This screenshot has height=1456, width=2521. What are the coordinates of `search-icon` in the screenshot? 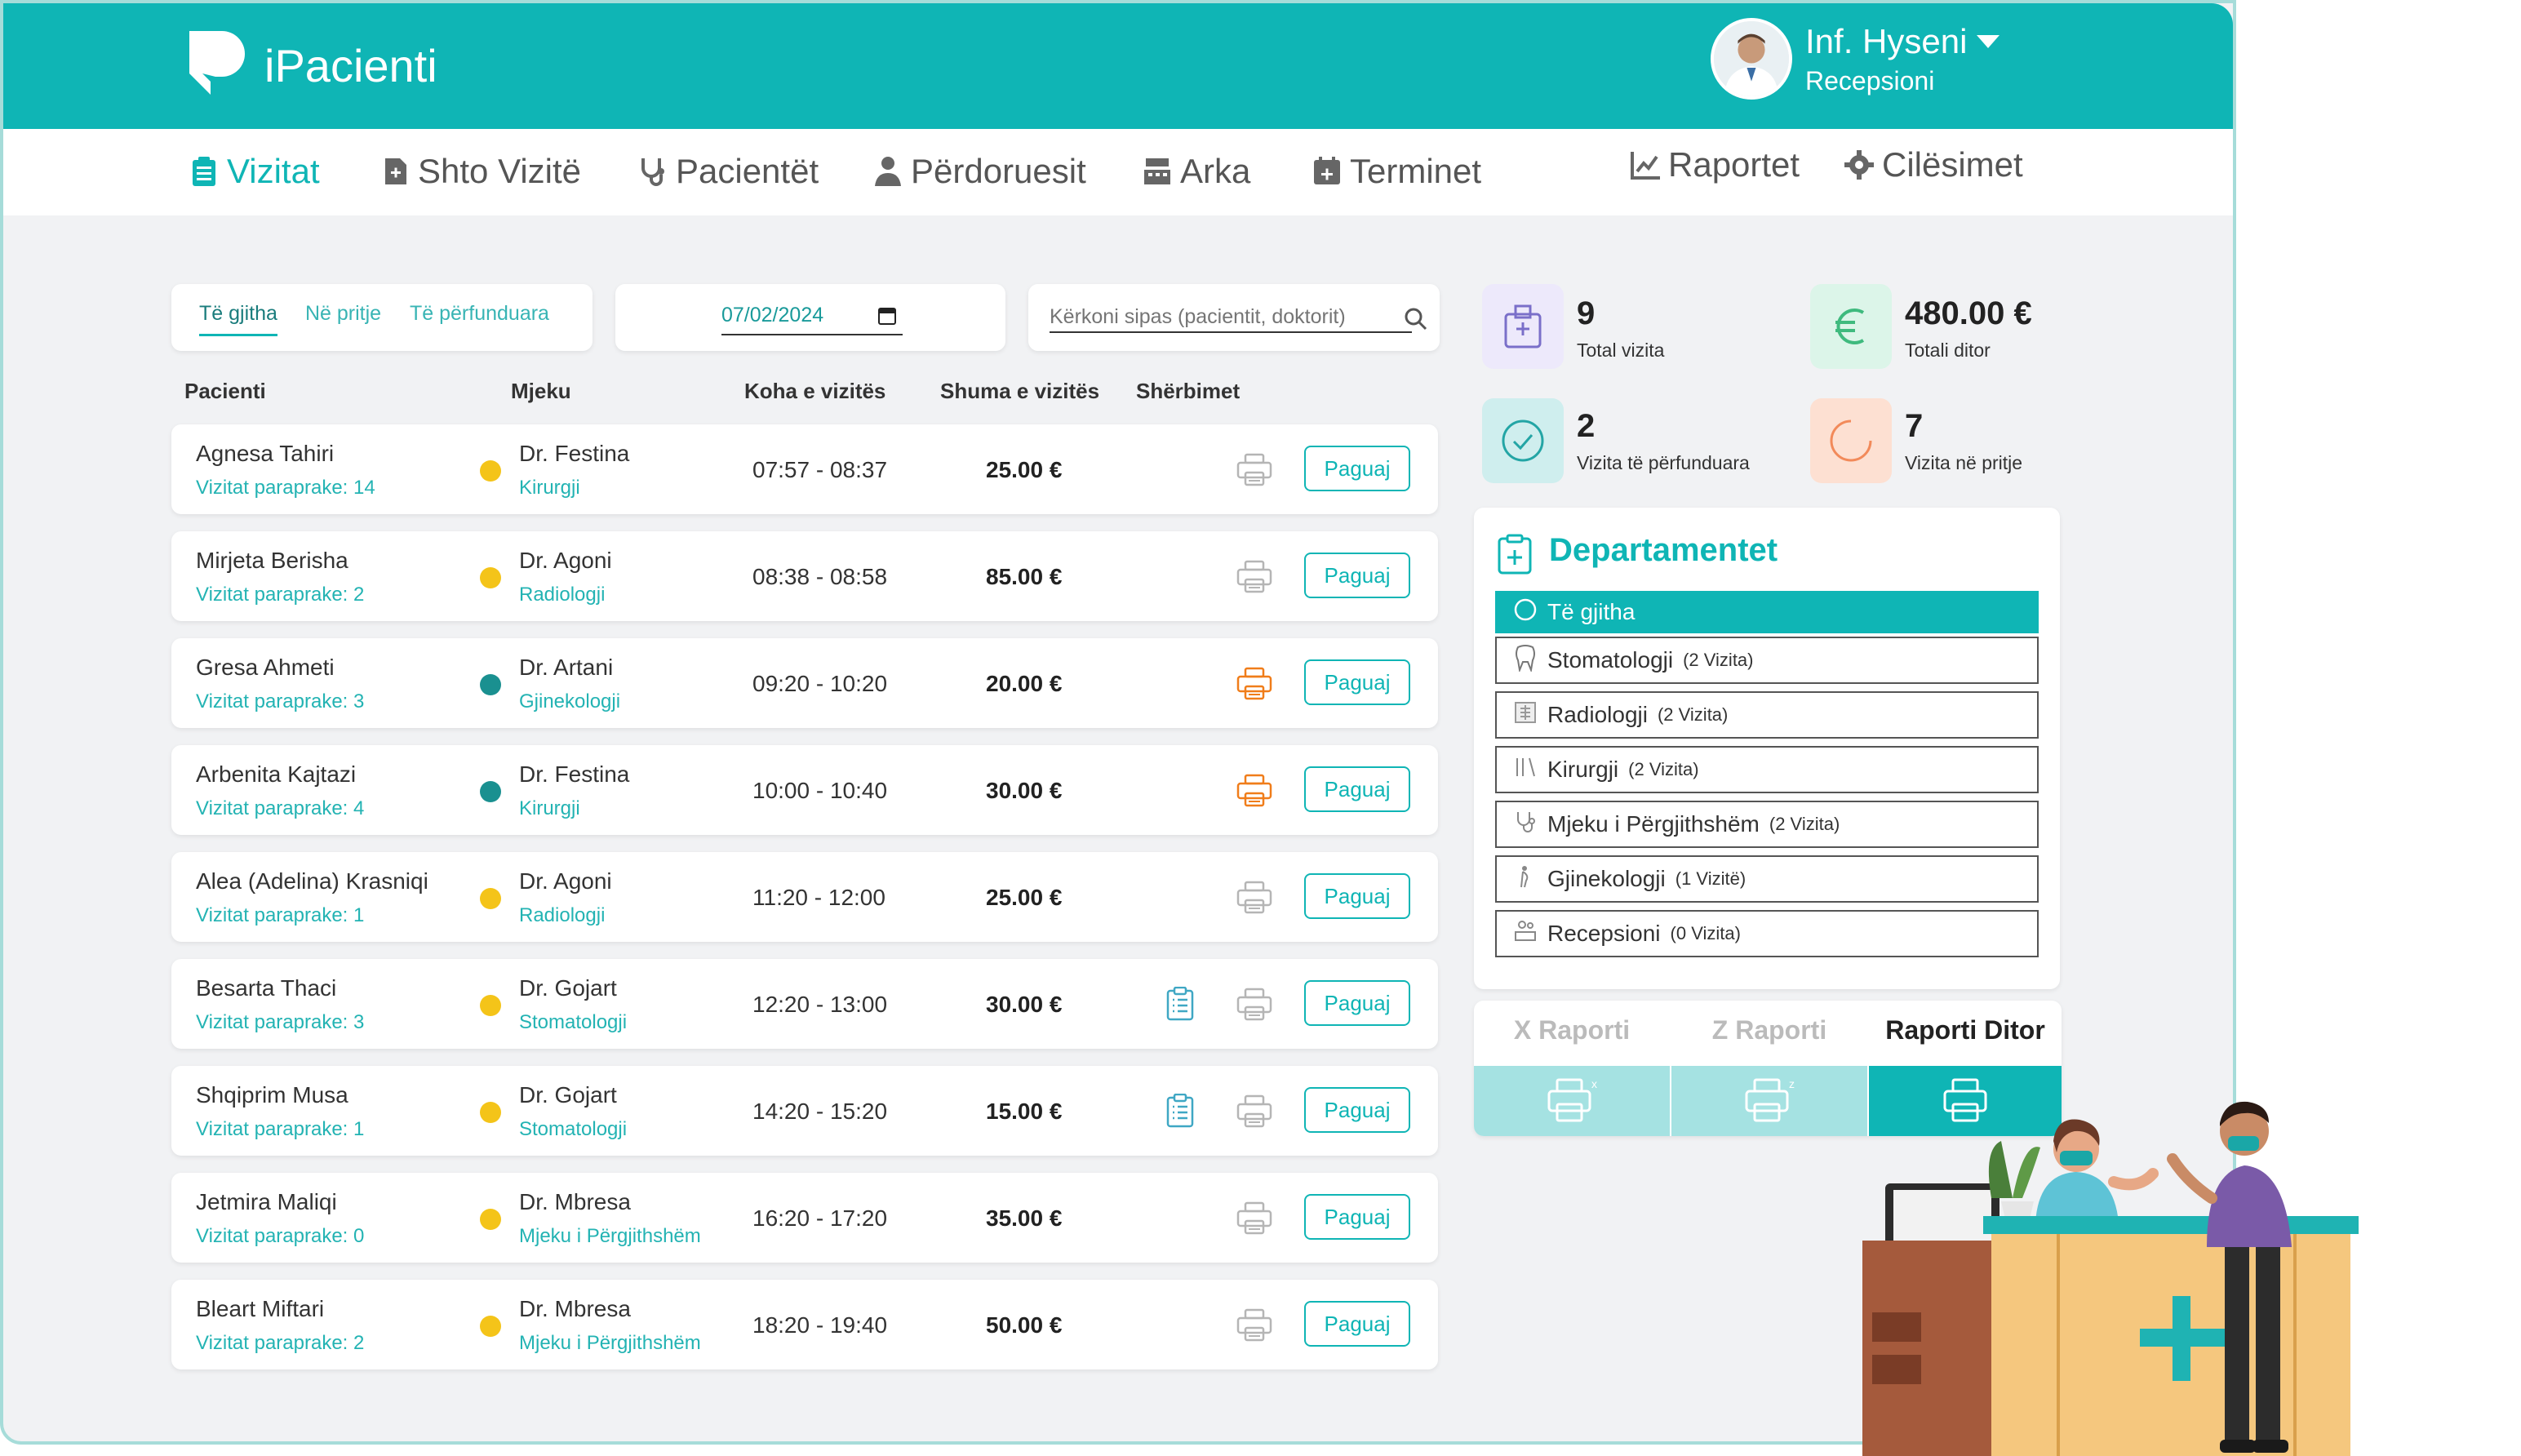 It's located at (1416, 319).